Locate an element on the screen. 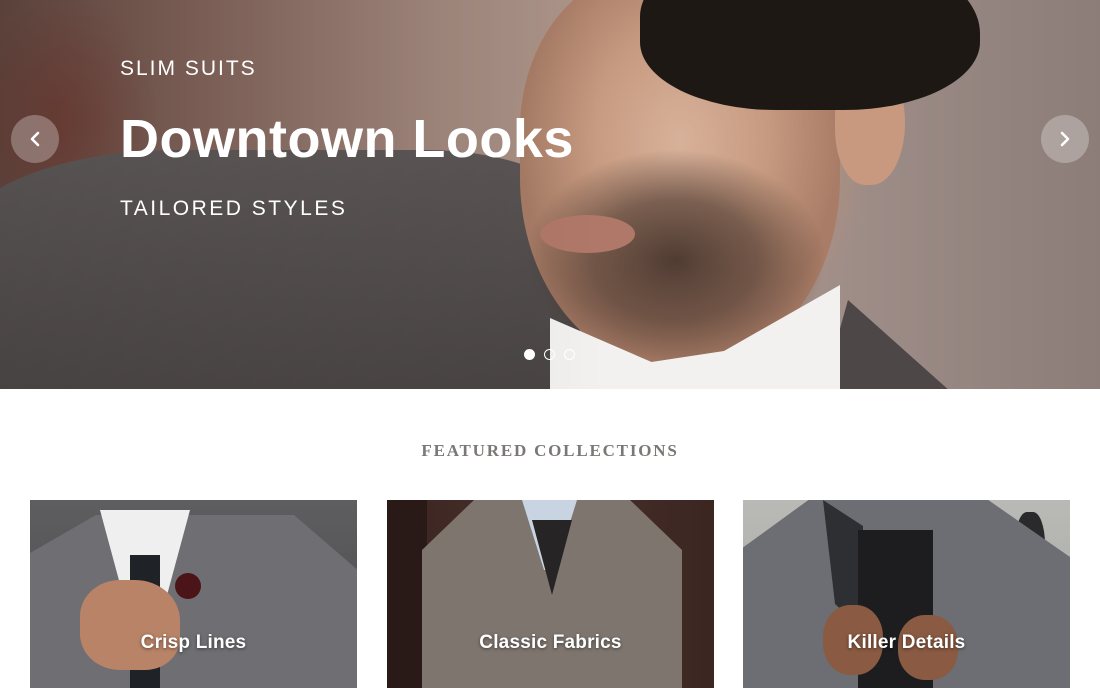 Image resolution: width=1100 pixels, height=688 pixels. slider-pagination is located at coordinates (549, 354).